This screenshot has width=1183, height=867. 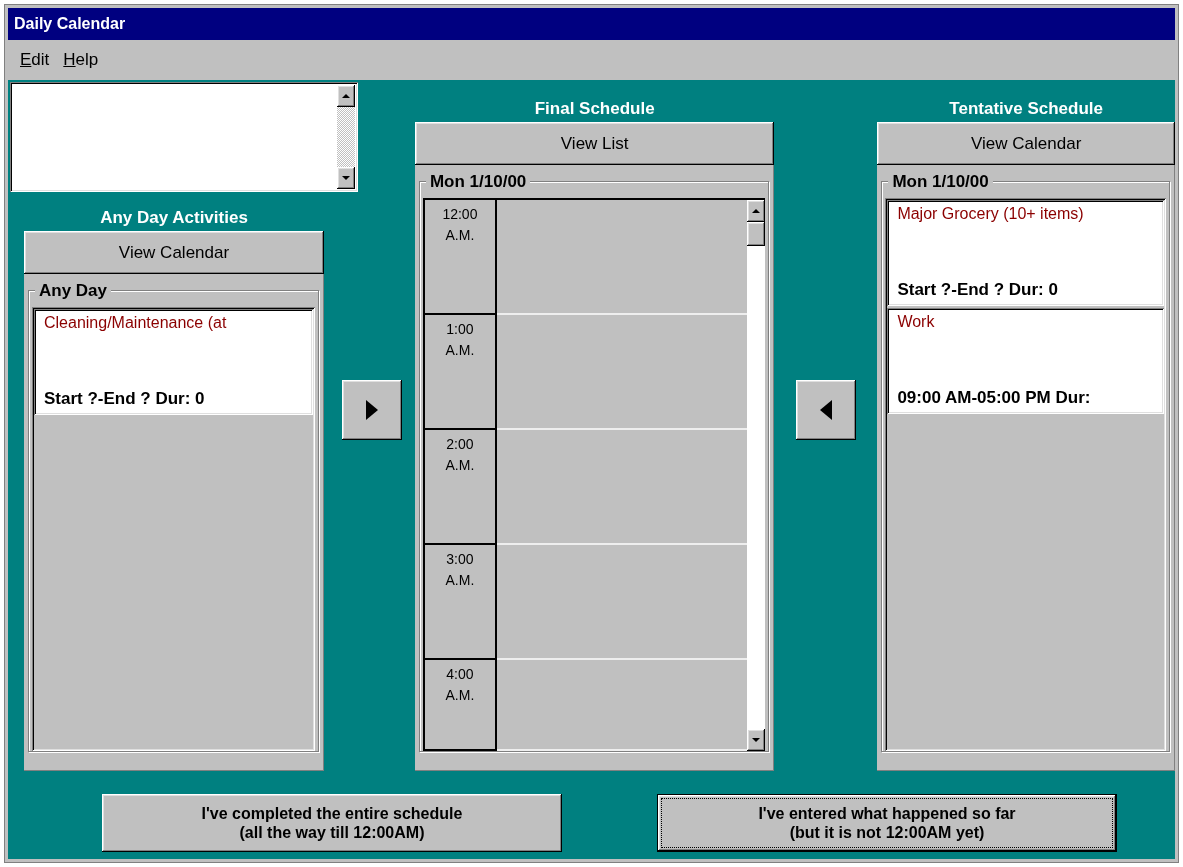 What do you see at coordinates (460, 329) in the screenshot?
I see `hour-text: 1:00` at bounding box center [460, 329].